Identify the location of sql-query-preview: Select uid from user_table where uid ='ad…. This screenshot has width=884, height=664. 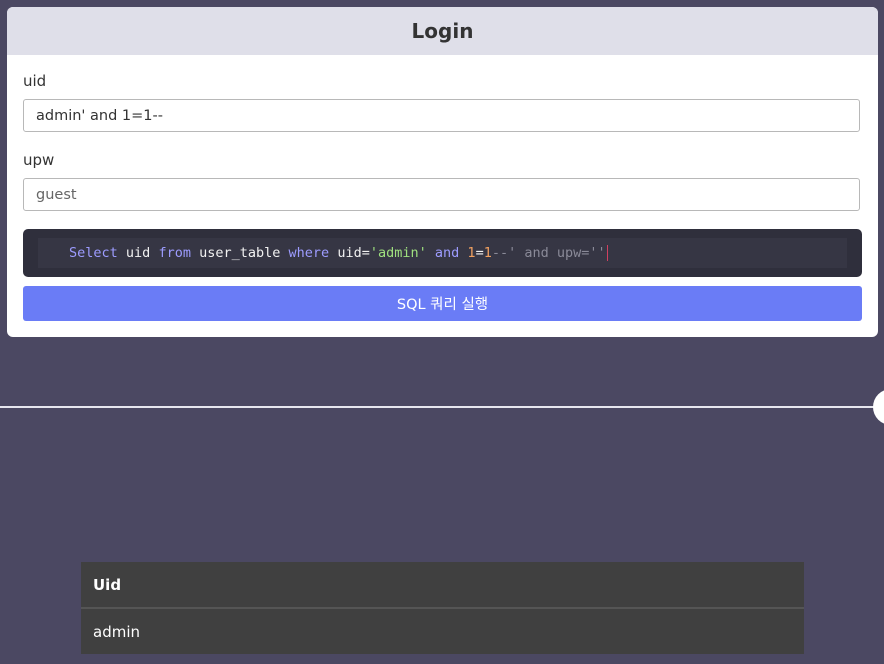
(442, 253).